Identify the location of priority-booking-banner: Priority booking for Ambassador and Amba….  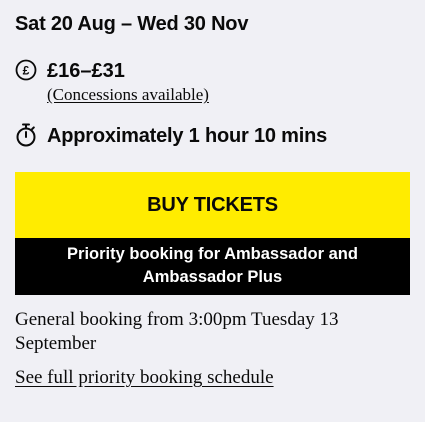
(212, 266).